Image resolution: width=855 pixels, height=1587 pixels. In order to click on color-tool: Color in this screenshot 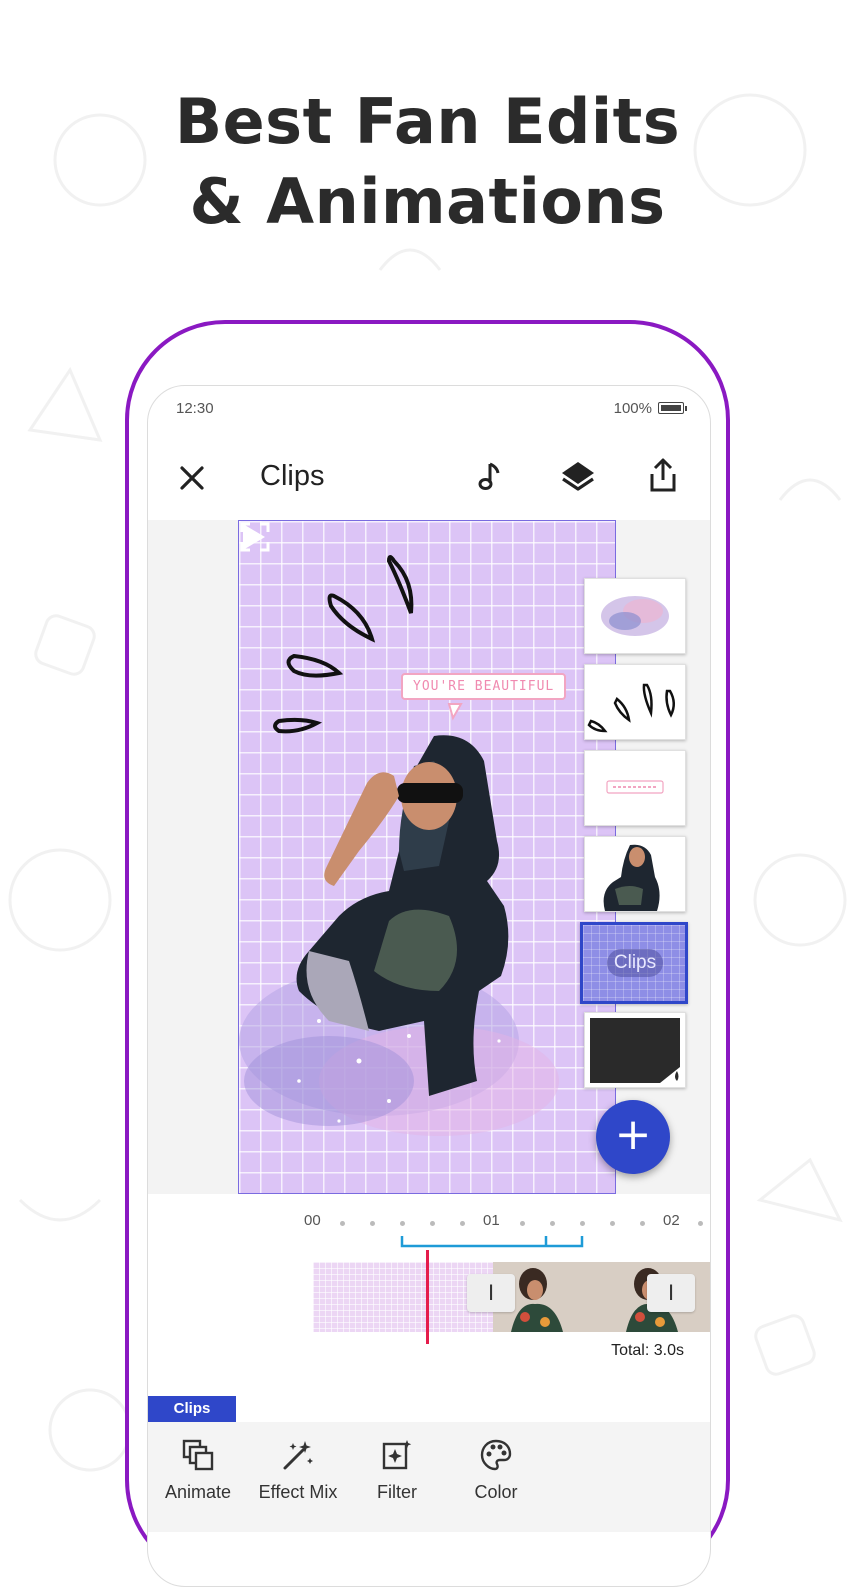, I will do `click(496, 1470)`.